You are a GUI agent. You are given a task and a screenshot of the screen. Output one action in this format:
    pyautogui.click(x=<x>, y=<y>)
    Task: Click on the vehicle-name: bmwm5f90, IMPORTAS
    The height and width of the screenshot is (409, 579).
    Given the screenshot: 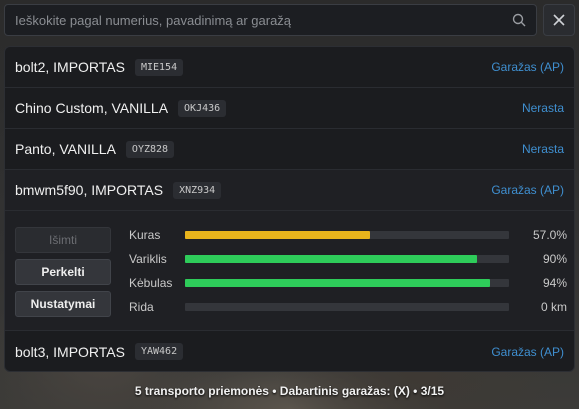 What is the action you would take?
    pyautogui.click(x=89, y=190)
    